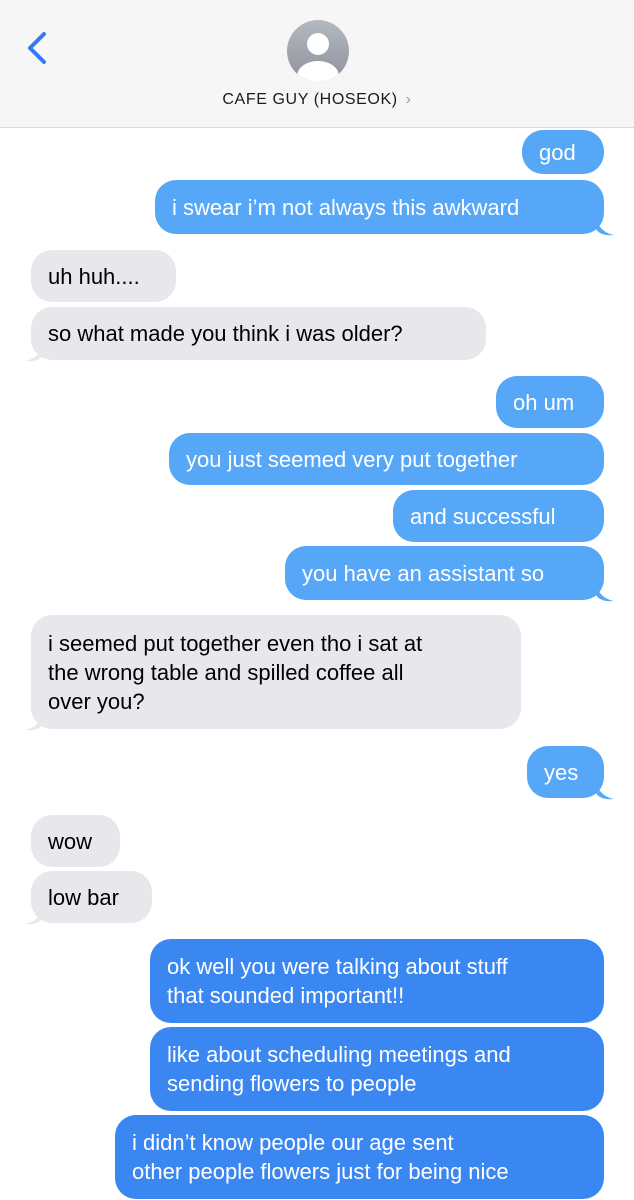 This screenshot has height=1200, width=634. What do you see at coordinates (483, 516) in the screenshot?
I see `message-text: and successful` at bounding box center [483, 516].